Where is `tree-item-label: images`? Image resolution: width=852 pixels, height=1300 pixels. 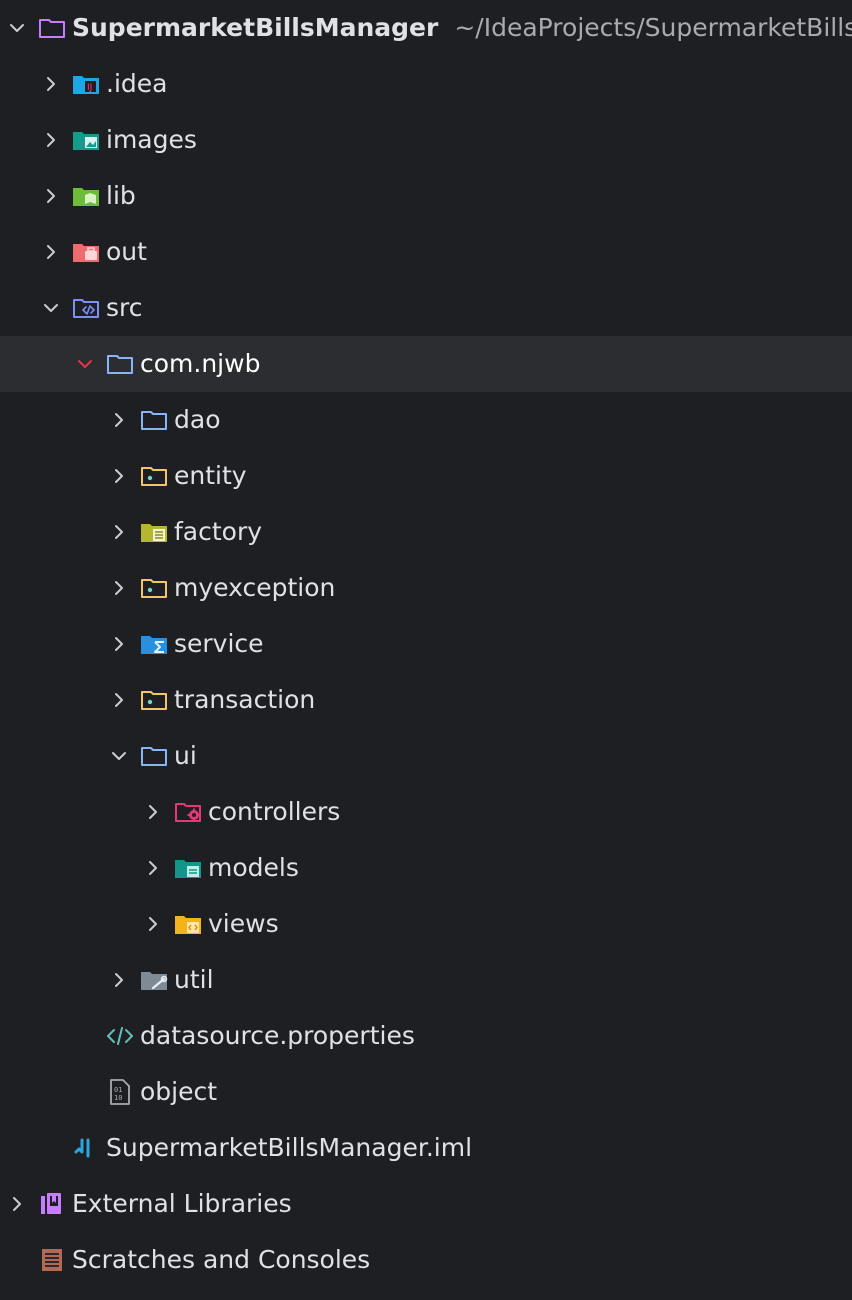 tree-item-label: images is located at coordinates (151, 139).